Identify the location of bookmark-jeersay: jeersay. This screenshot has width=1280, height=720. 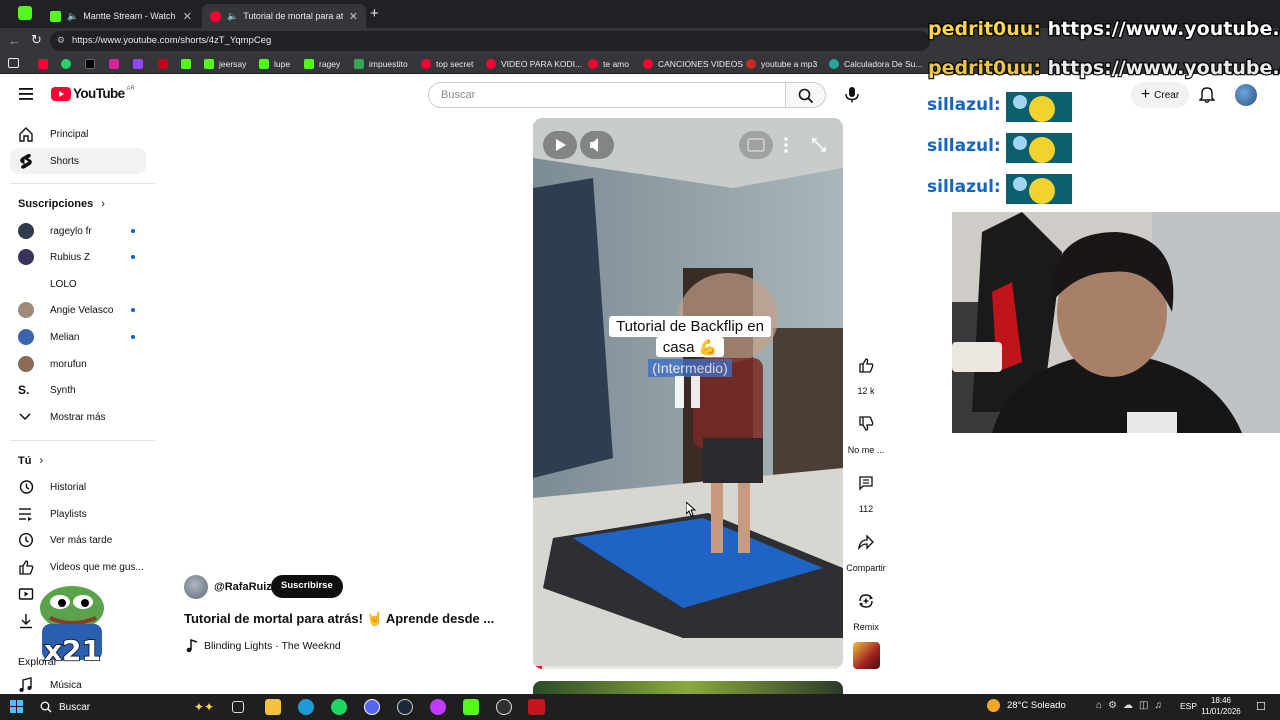
(225, 64).